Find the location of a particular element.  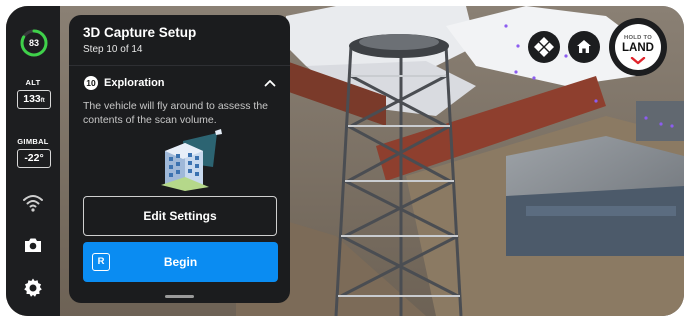

step-number-badge: 10 is located at coordinates (91, 83).